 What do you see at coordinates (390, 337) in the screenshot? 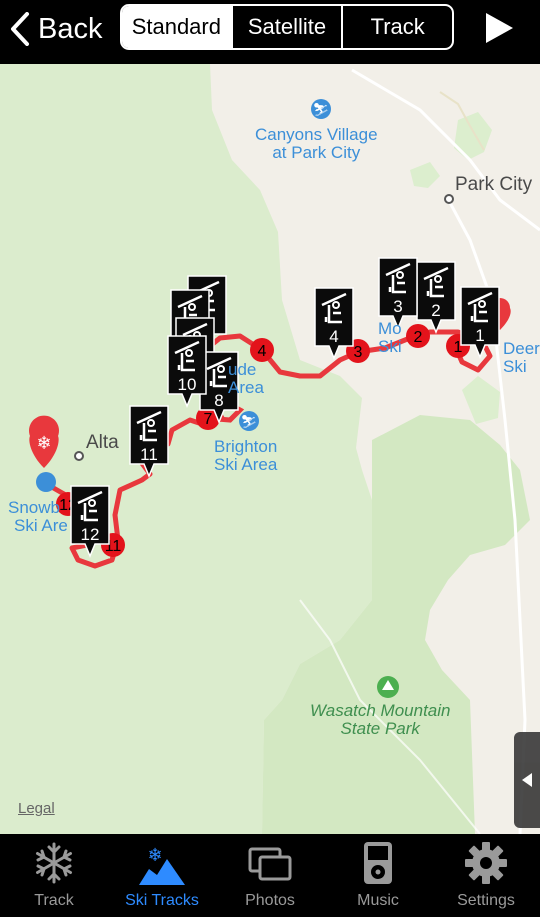
I see `label-mountain-ski: Mo Ski` at bounding box center [390, 337].